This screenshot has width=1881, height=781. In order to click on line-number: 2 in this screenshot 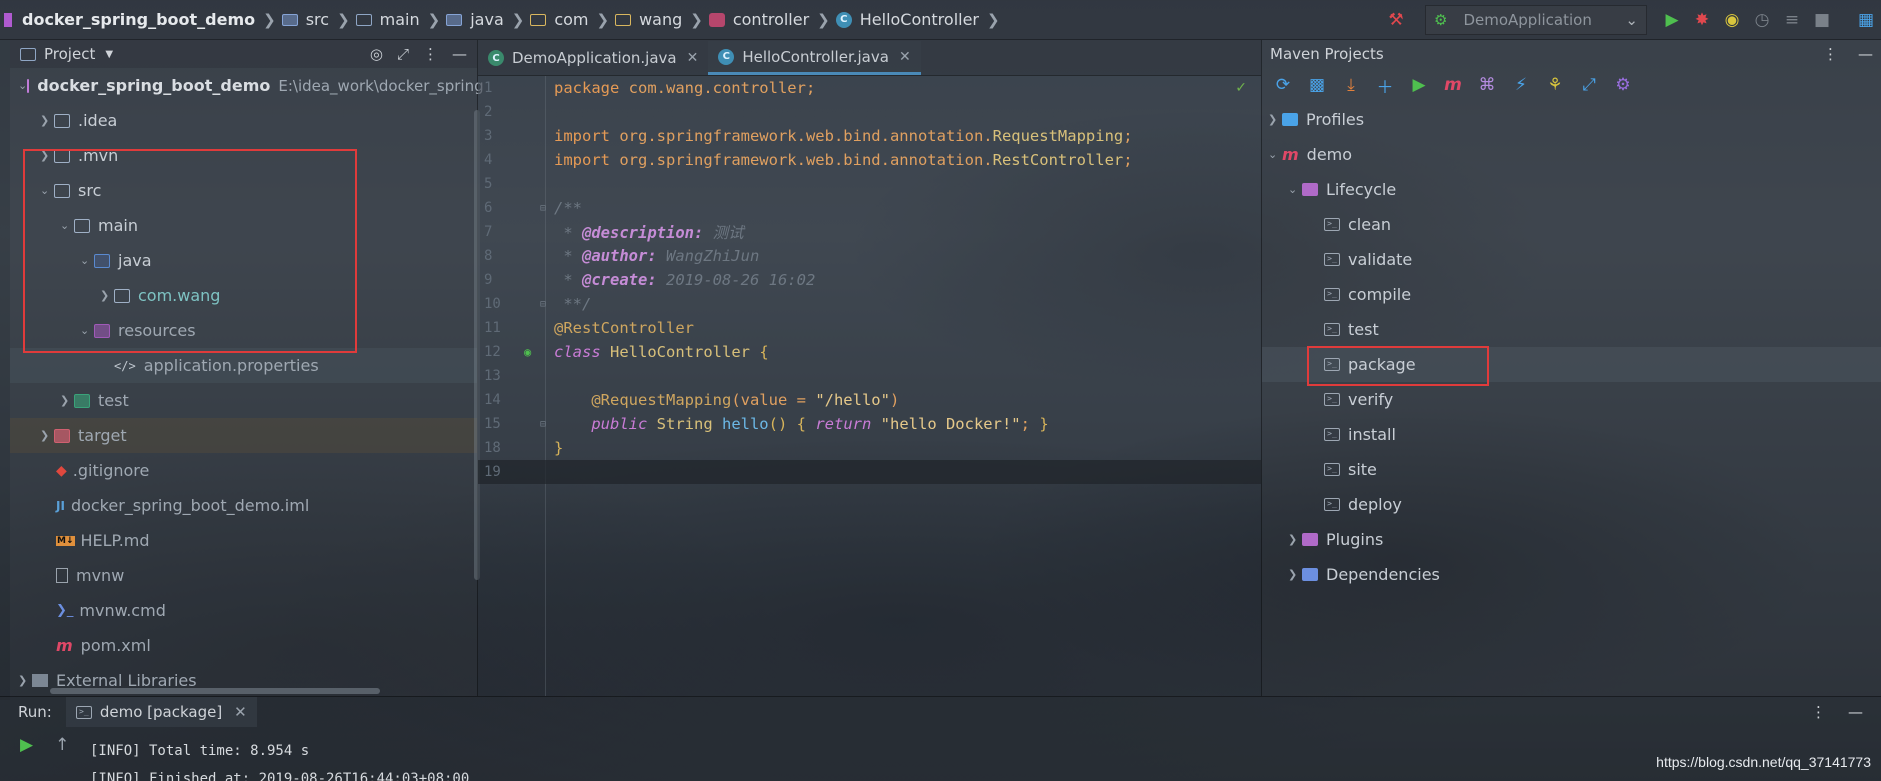, I will do `click(488, 112)`.